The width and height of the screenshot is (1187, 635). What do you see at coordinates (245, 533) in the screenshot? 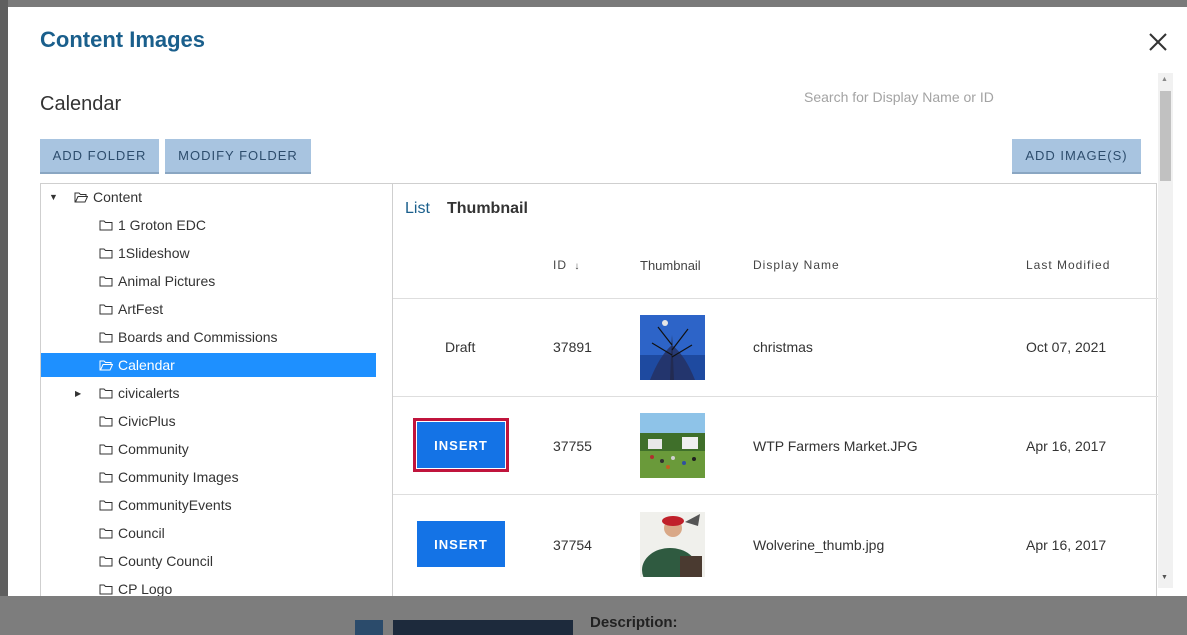
I see `tree-item-folder: Council` at bounding box center [245, 533].